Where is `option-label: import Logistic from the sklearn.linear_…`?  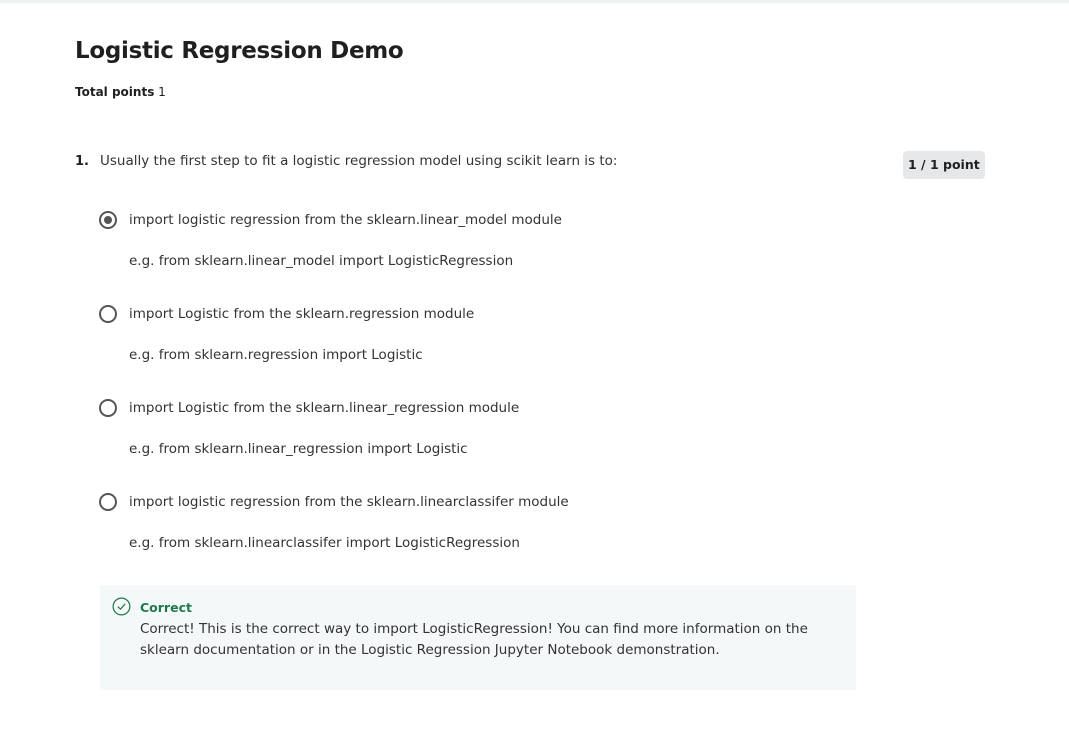 option-label: import Logistic from the sklearn.linear_… is located at coordinates (324, 408).